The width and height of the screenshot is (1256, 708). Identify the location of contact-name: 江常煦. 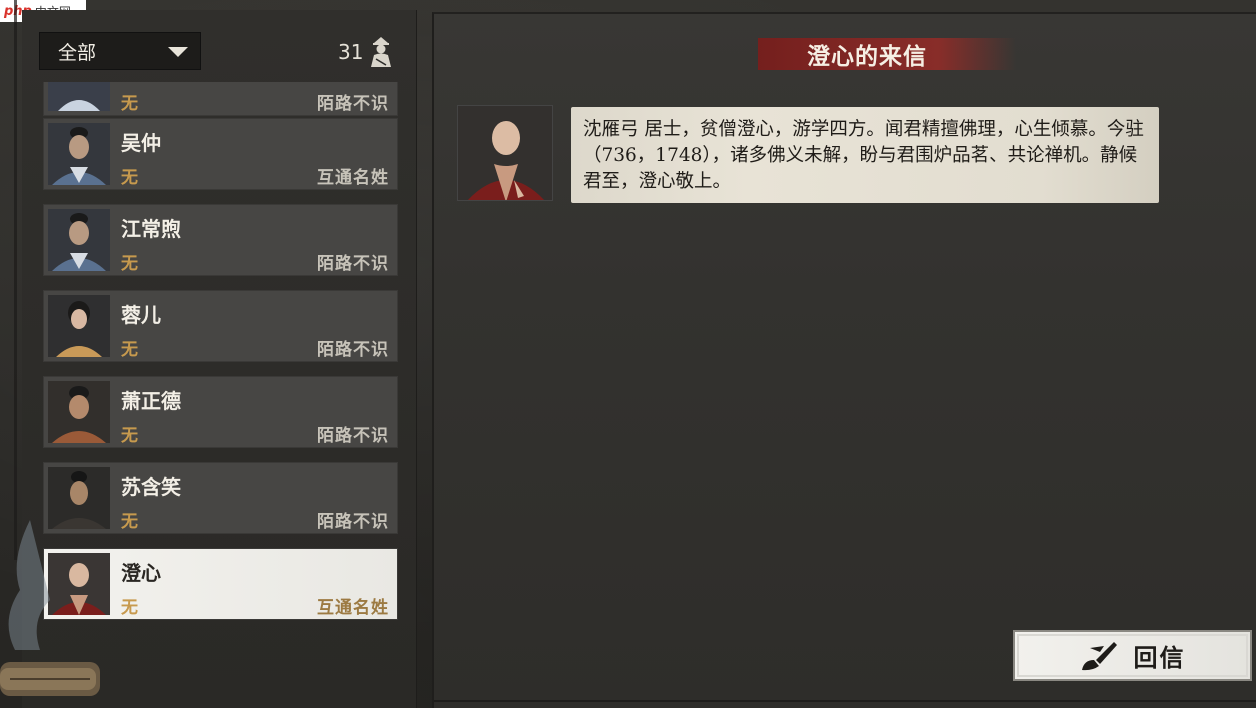
(151, 229).